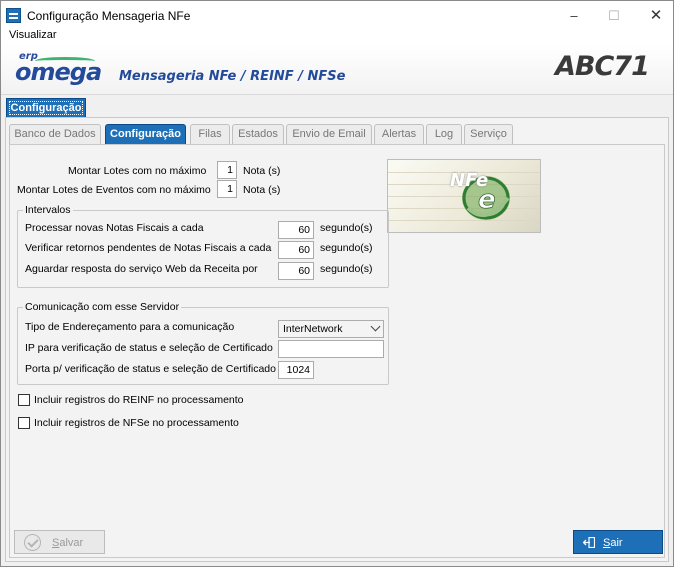 This screenshot has width=674, height=567. Describe the element at coordinates (464, 196) in the screenshot. I see `nfe-logo-image: e NFe` at that location.